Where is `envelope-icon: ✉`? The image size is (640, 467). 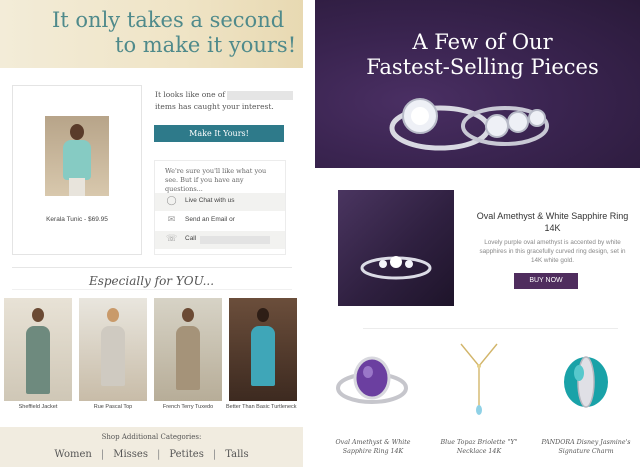
envelope-icon: ✉ is located at coordinates (171, 220).